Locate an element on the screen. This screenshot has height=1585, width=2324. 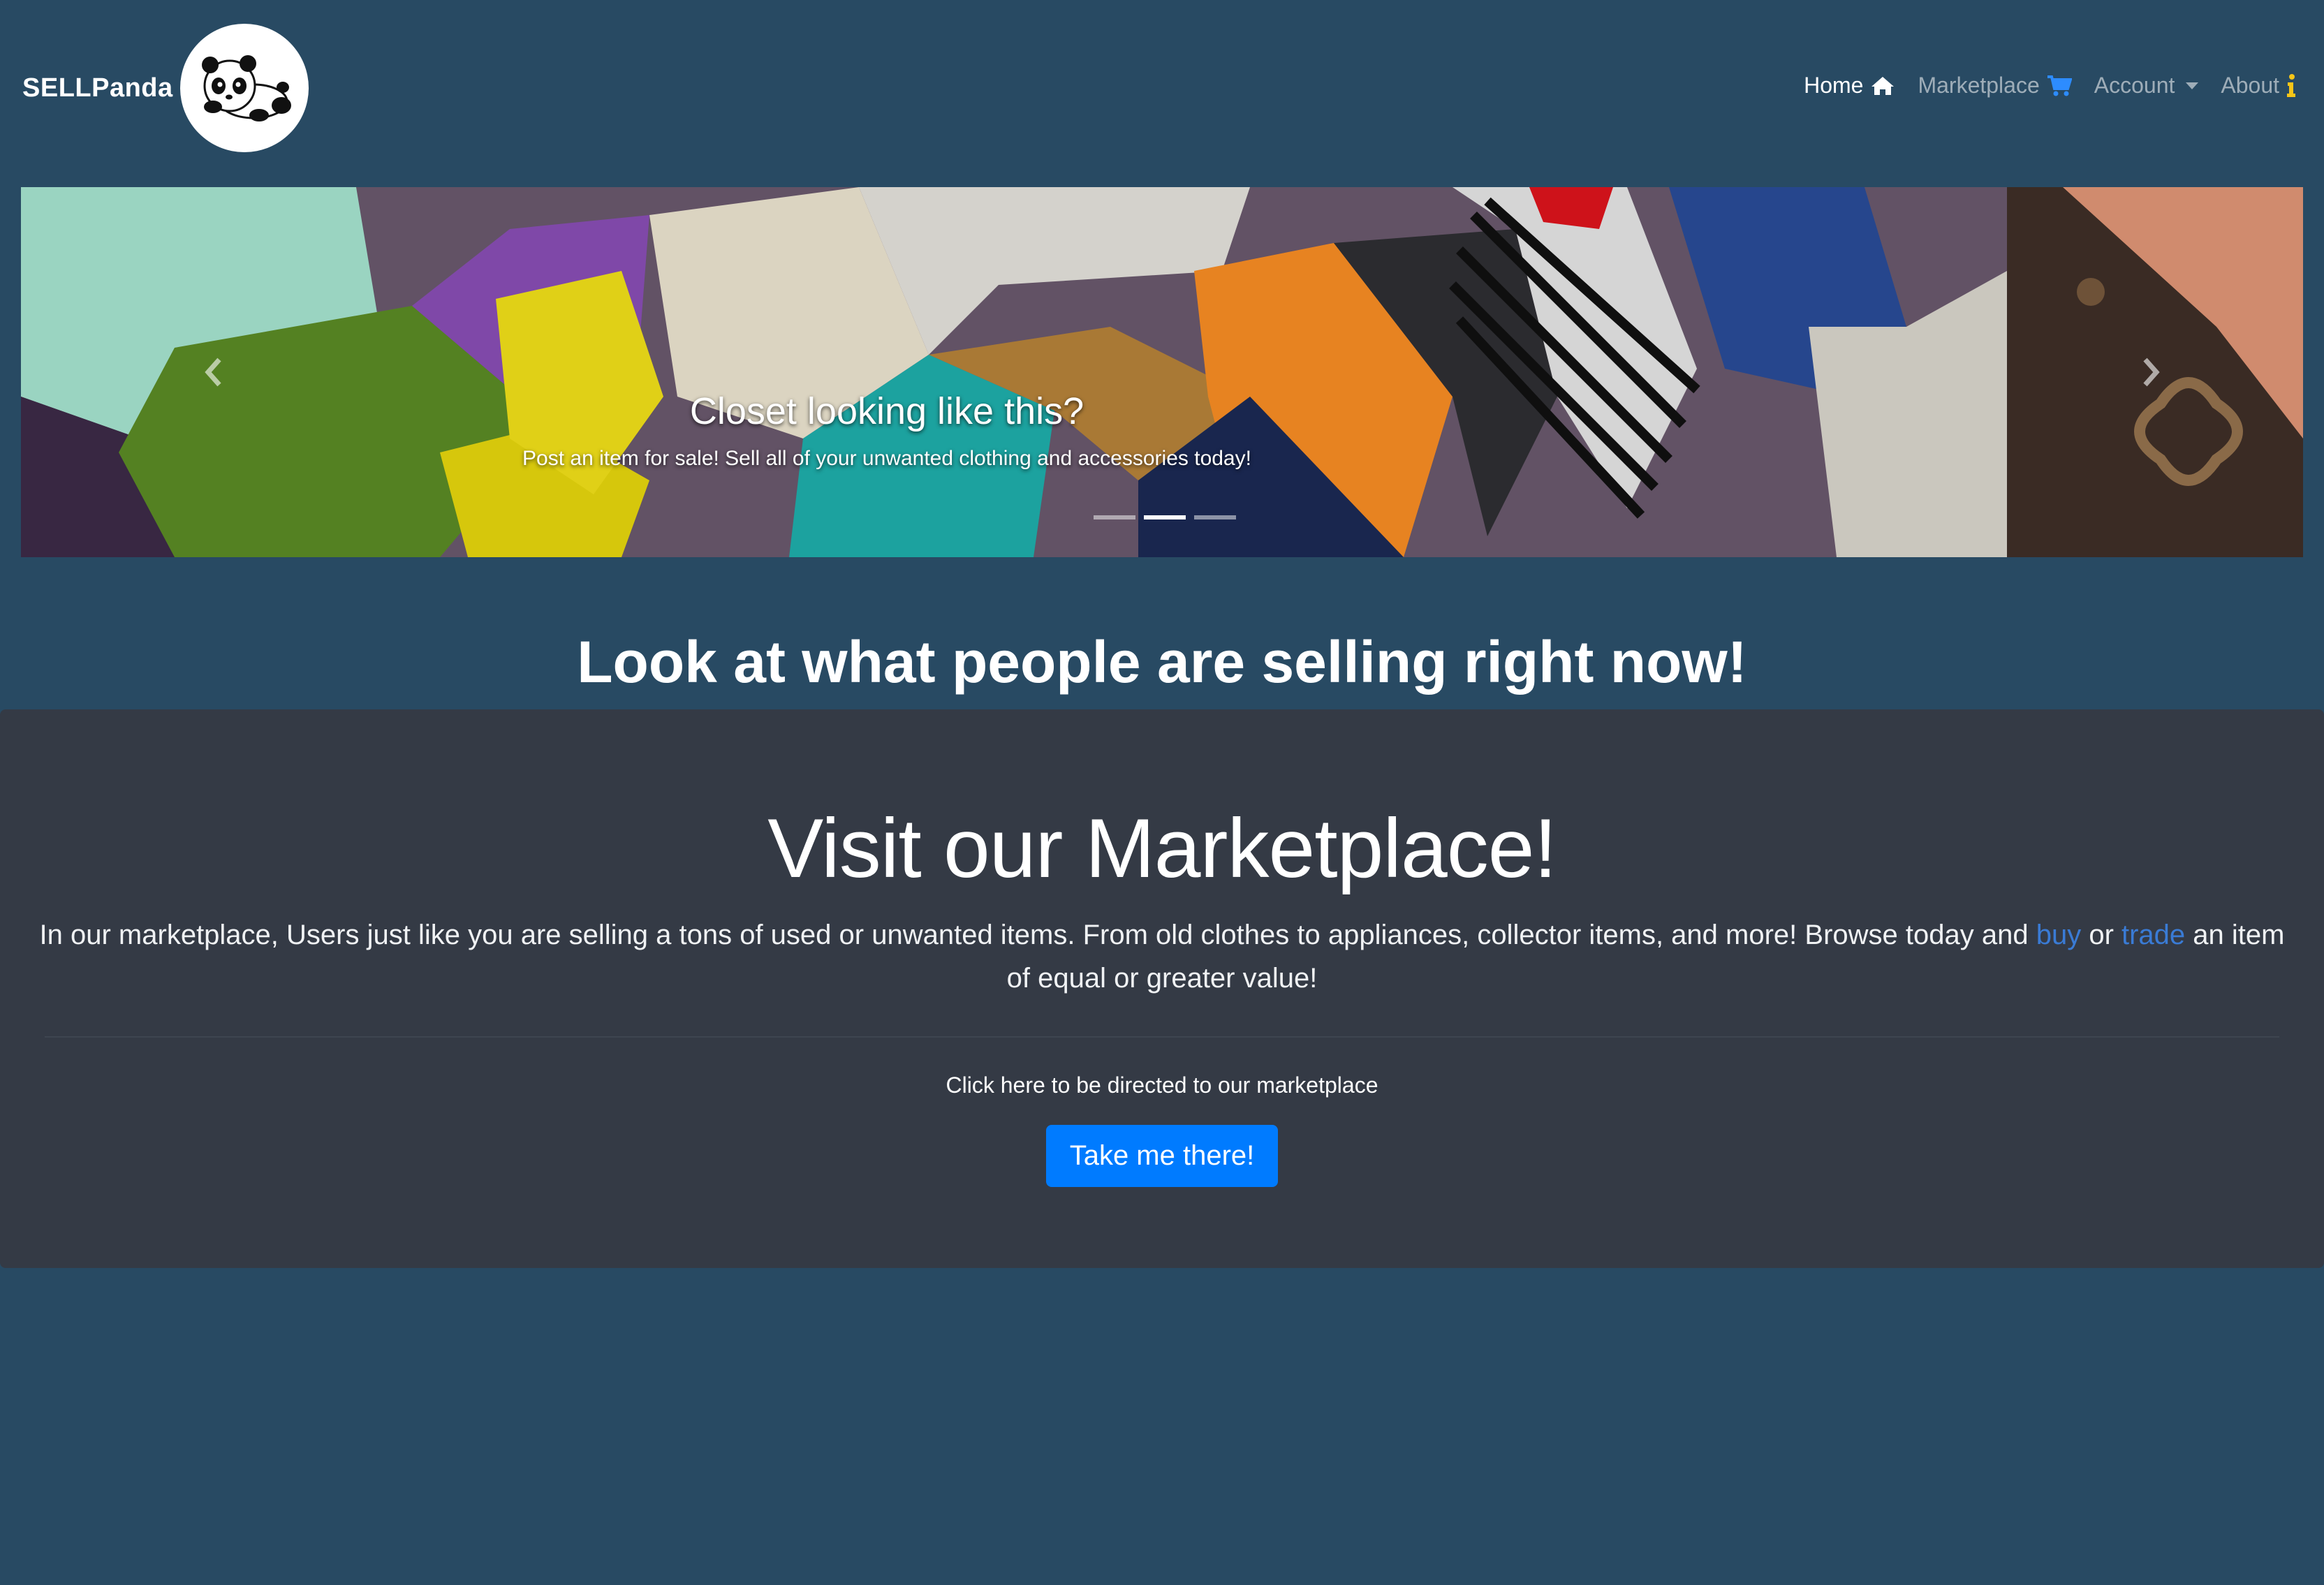
chevron-left-icon is located at coordinates (213, 372).